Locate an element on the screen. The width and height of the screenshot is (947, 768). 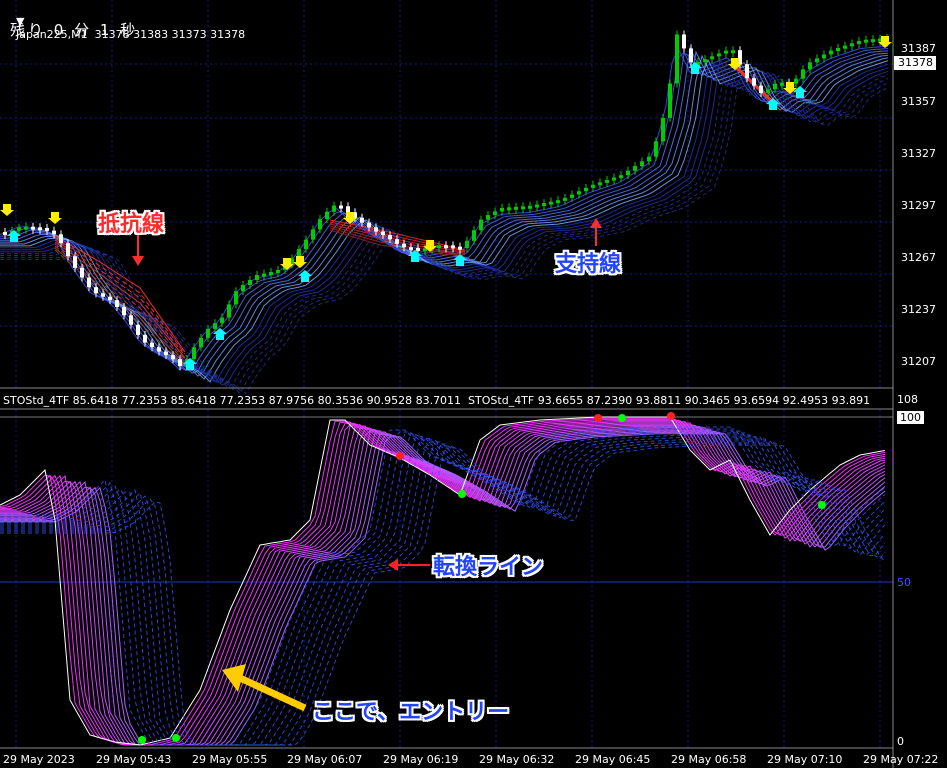
time-label: 29 May 06:19 is located at coordinates (421, 759).